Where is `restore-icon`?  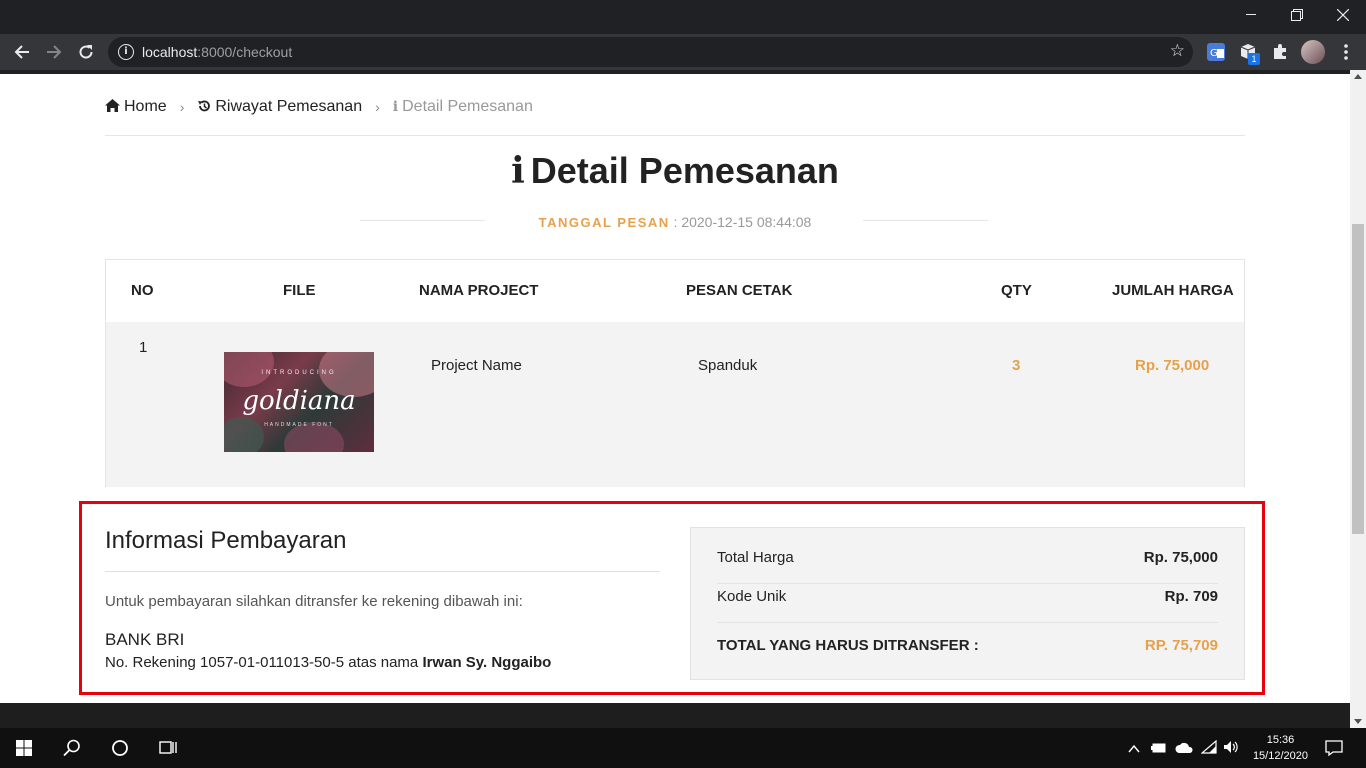
restore-icon is located at coordinates (1297, 15).